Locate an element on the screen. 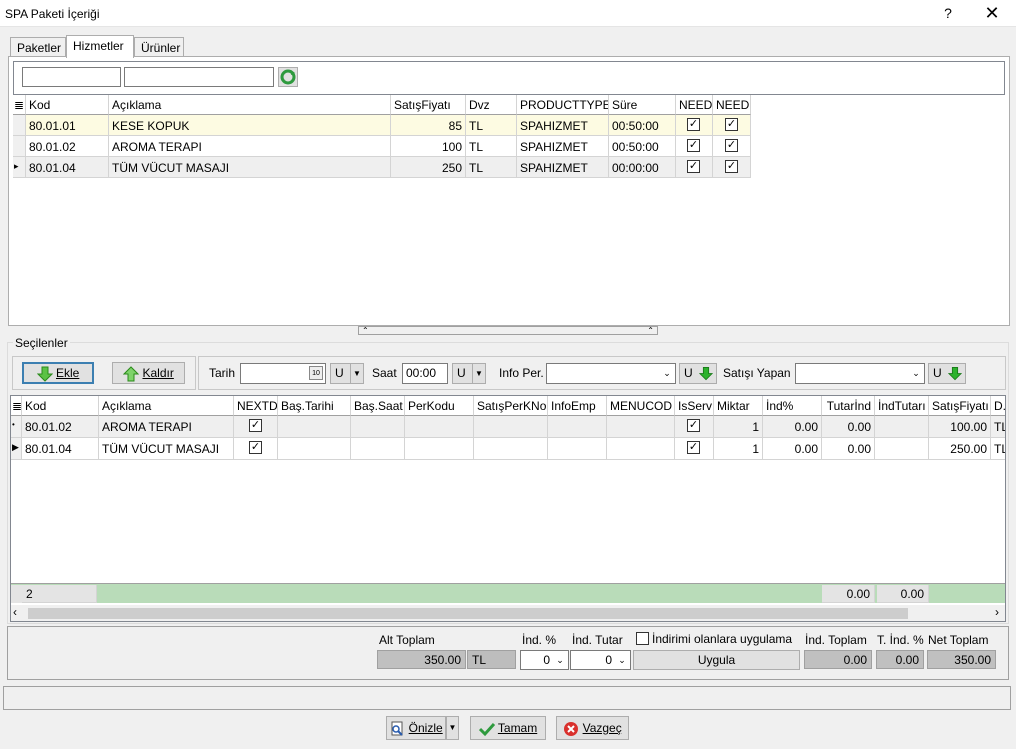  help-button: ? is located at coordinates (948, 13).